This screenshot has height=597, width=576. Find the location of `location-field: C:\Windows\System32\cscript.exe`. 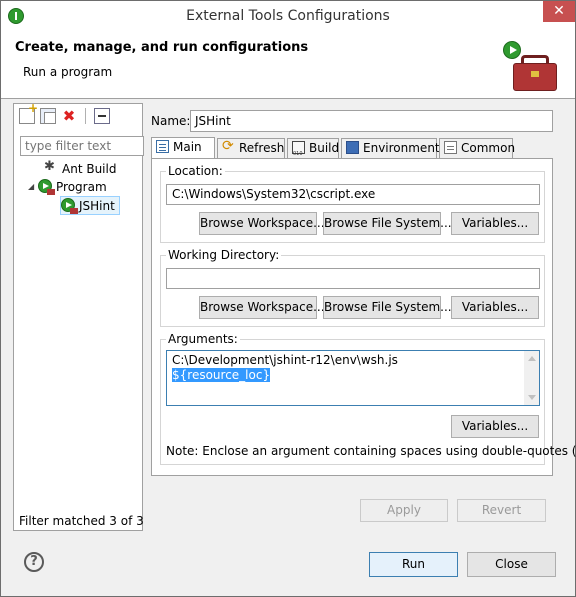

location-field: C:\Windows\System32\cscript.exe is located at coordinates (353, 194).